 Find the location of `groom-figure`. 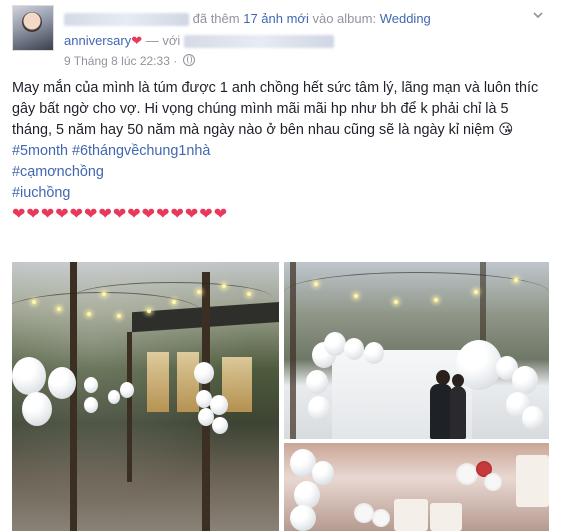

groom-figure is located at coordinates (441, 411).